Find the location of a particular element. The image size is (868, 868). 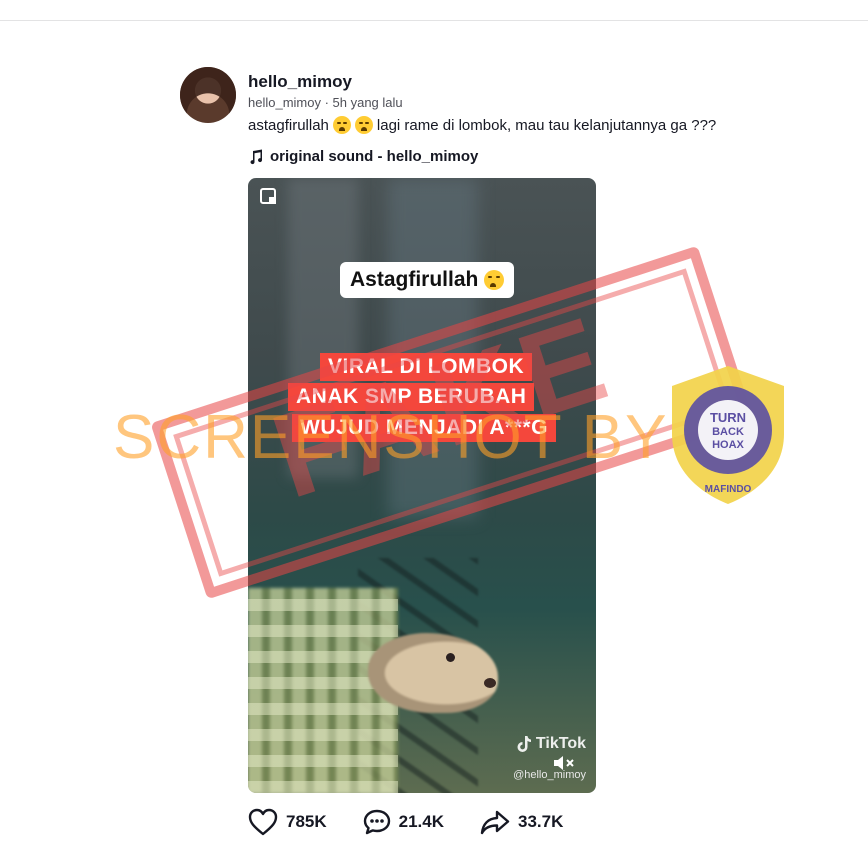

top-divider is located at coordinates (434, 20).